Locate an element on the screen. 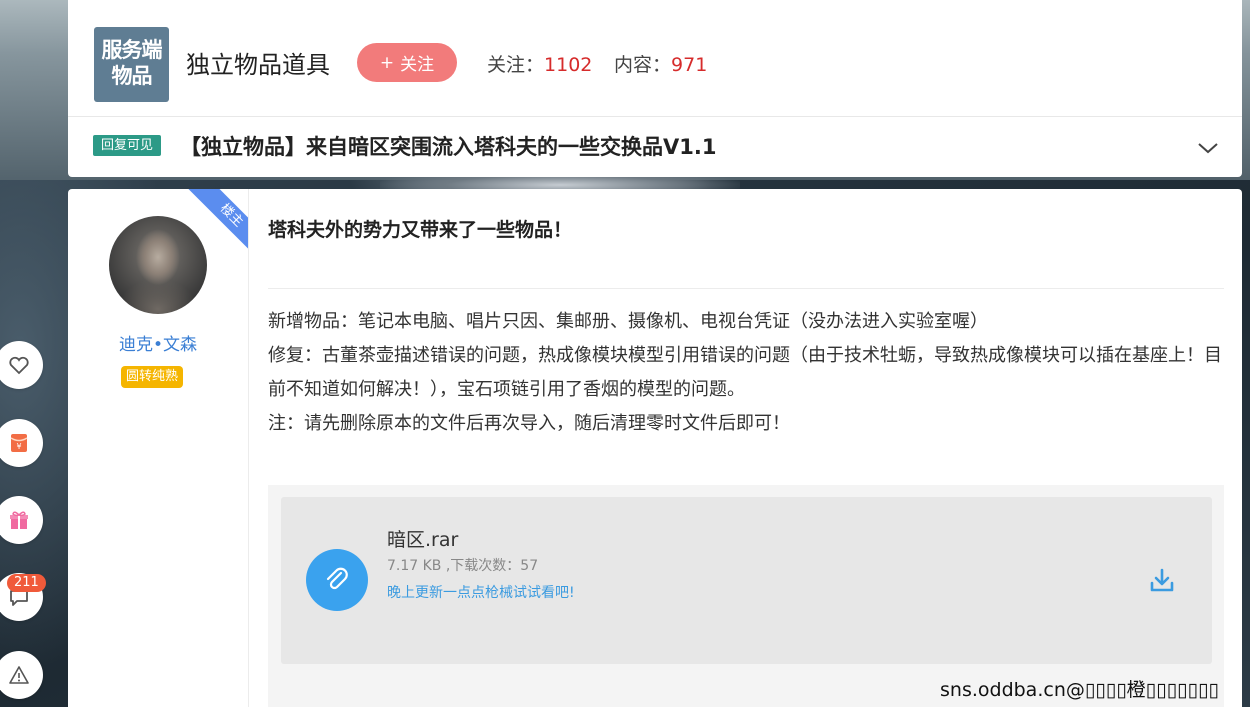 This screenshot has width=1250, height=707. forum-logo: 服务端 物品 is located at coordinates (131, 64).